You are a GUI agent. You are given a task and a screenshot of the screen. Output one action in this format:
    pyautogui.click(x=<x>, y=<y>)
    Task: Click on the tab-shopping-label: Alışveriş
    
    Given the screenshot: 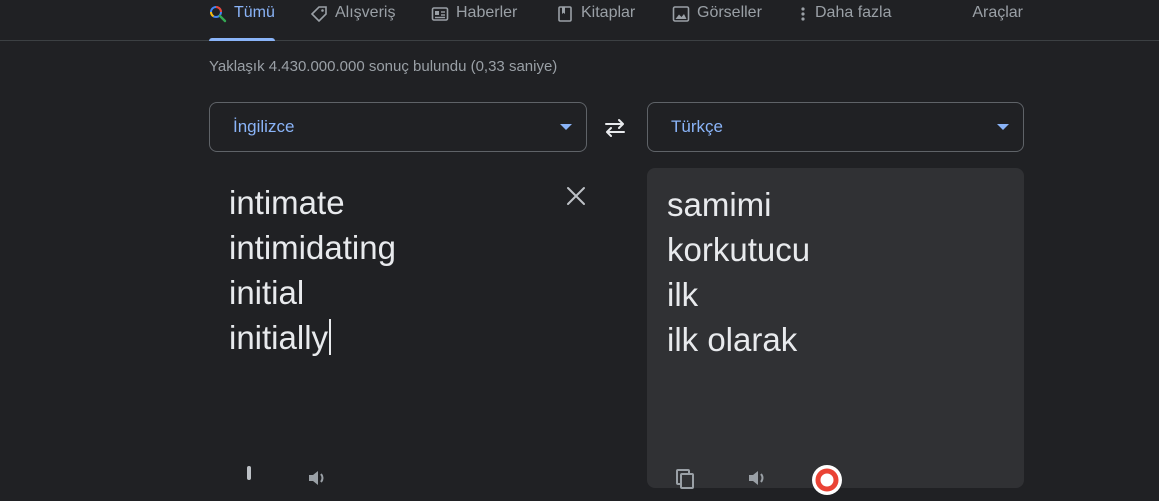 What is the action you would take?
    pyautogui.click(x=365, y=12)
    